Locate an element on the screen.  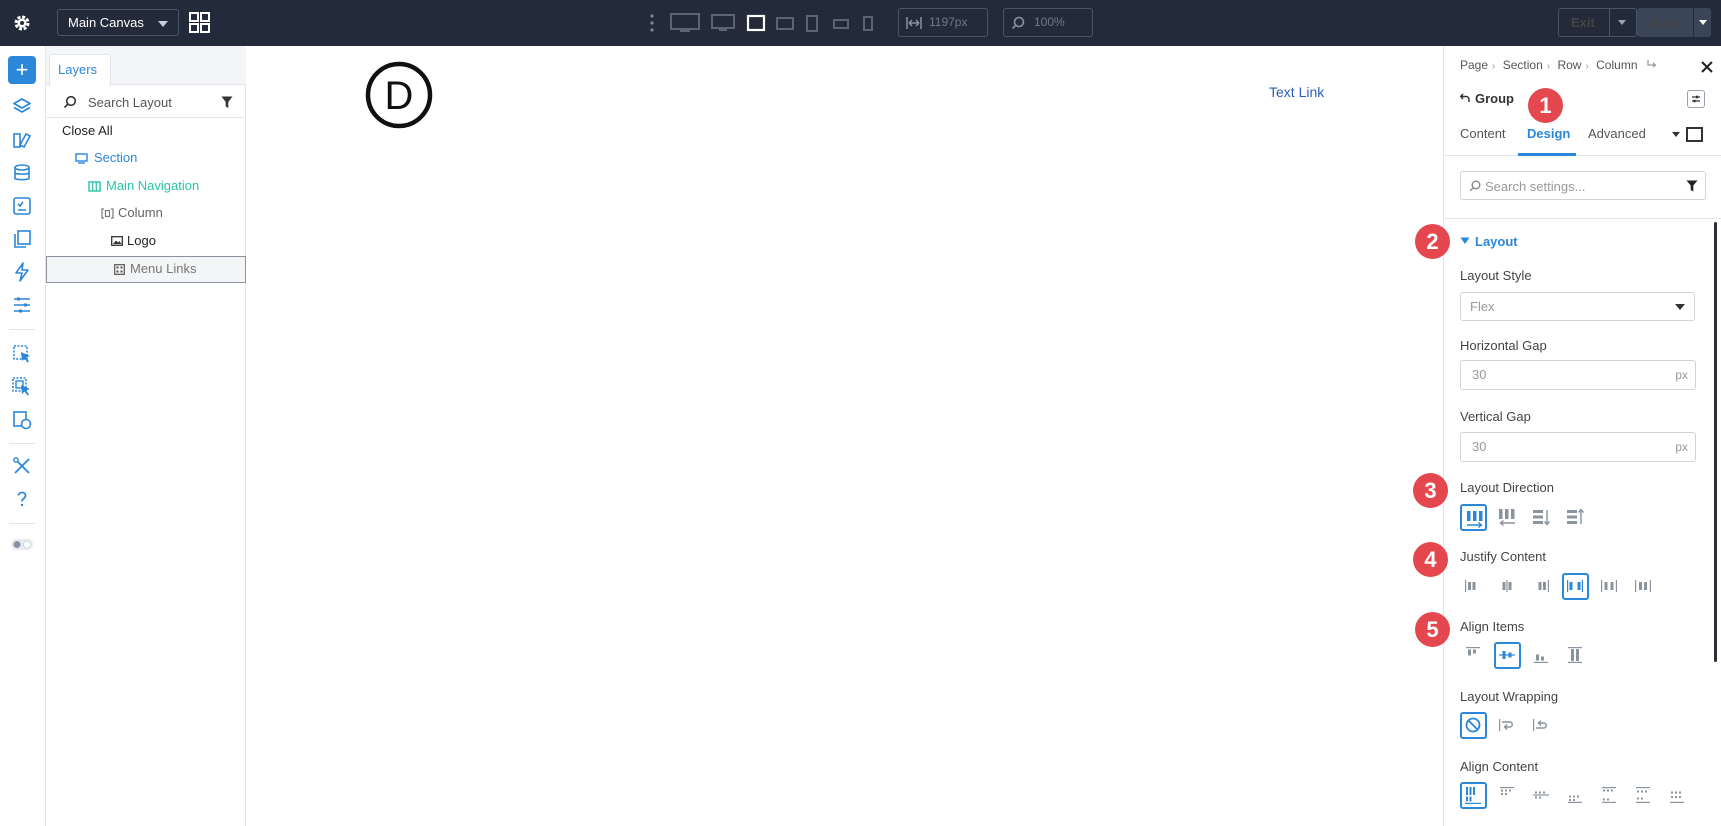
lightning-icon is located at coordinates (22, 272).